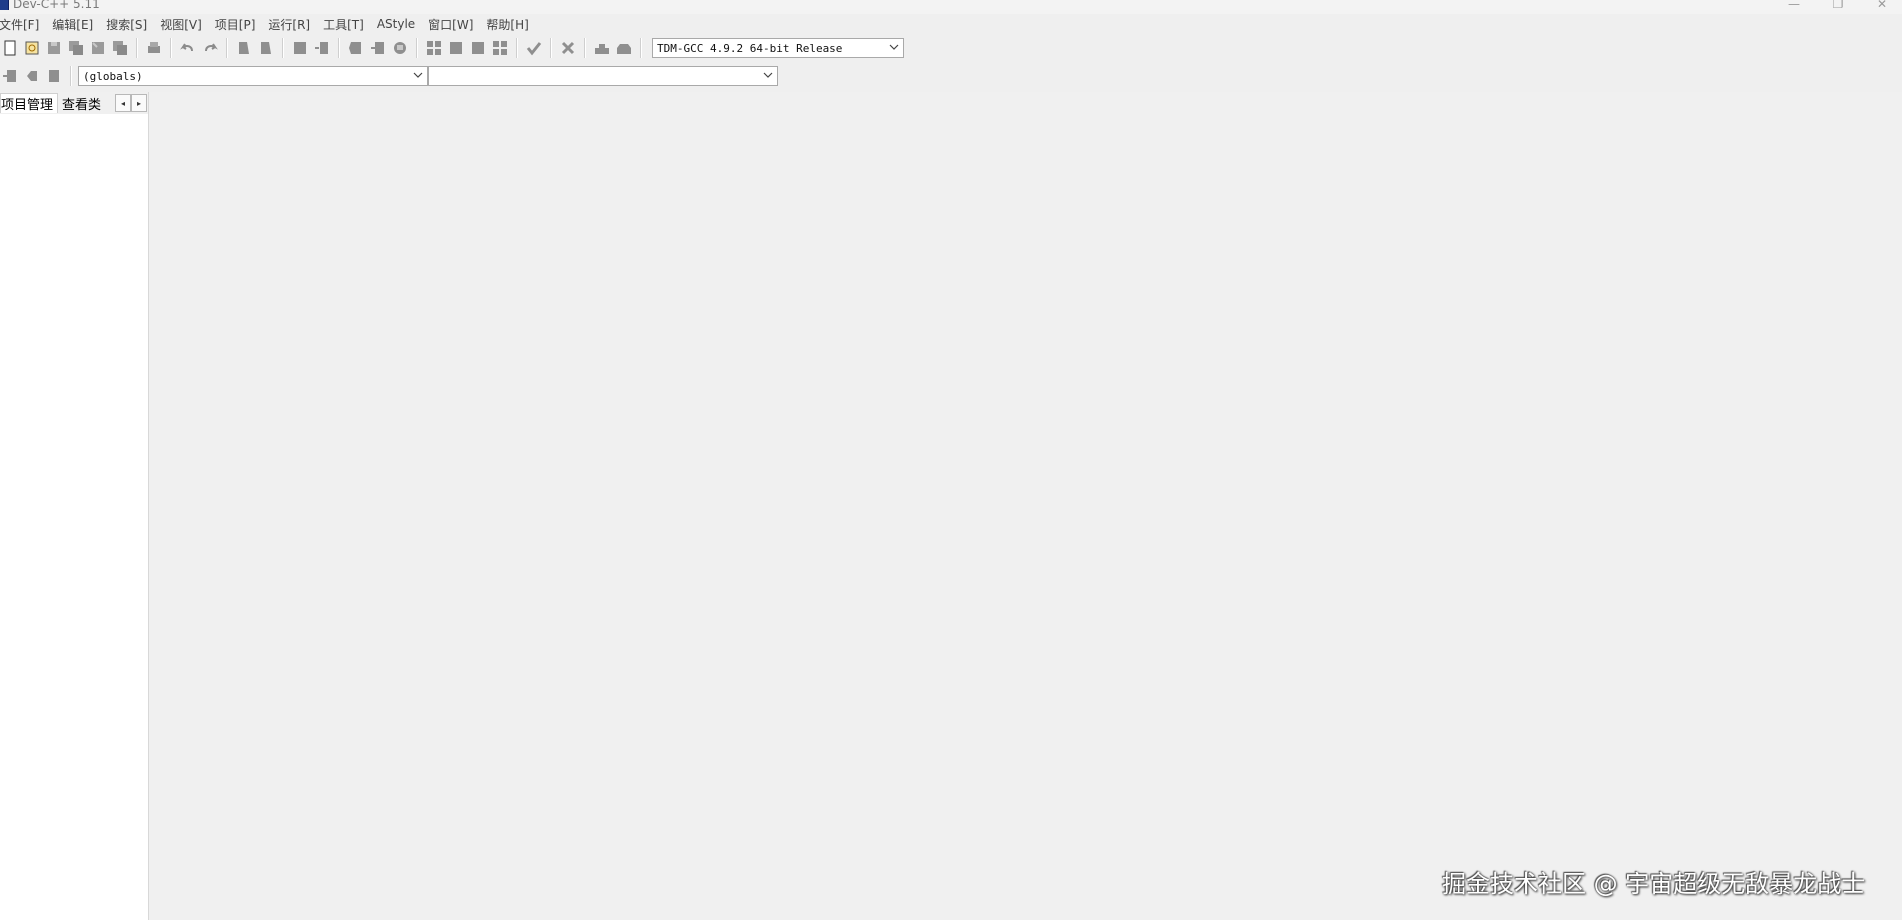 The width and height of the screenshot is (1902, 920). What do you see at coordinates (139, 103) in the screenshot?
I see `scroll-right-icon: ▸` at bounding box center [139, 103].